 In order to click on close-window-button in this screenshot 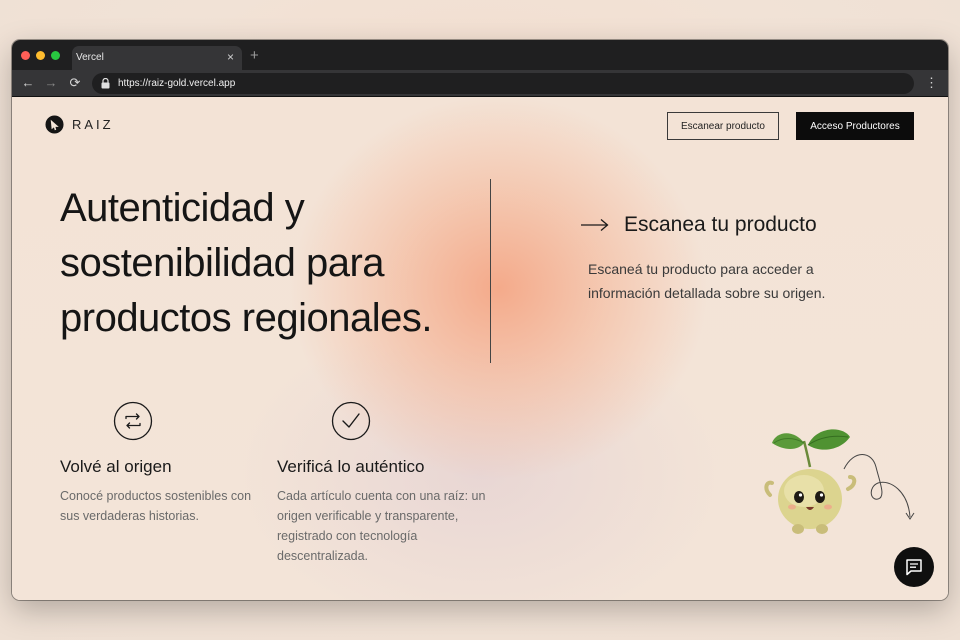, I will do `click(25, 55)`.